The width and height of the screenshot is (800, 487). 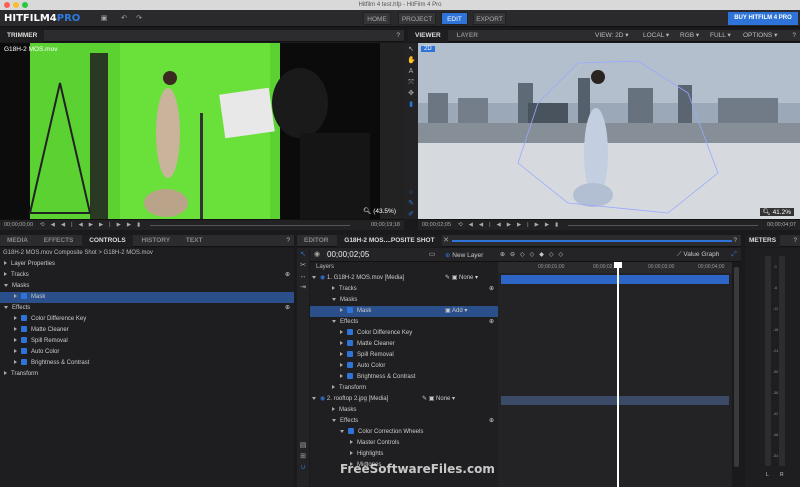 What do you see at coordinates (389, 241) in the screenshot?
I see `tab-composite-shot: G18H-2 MOS....POSITE SHOT` at bounding box center [389, 241].